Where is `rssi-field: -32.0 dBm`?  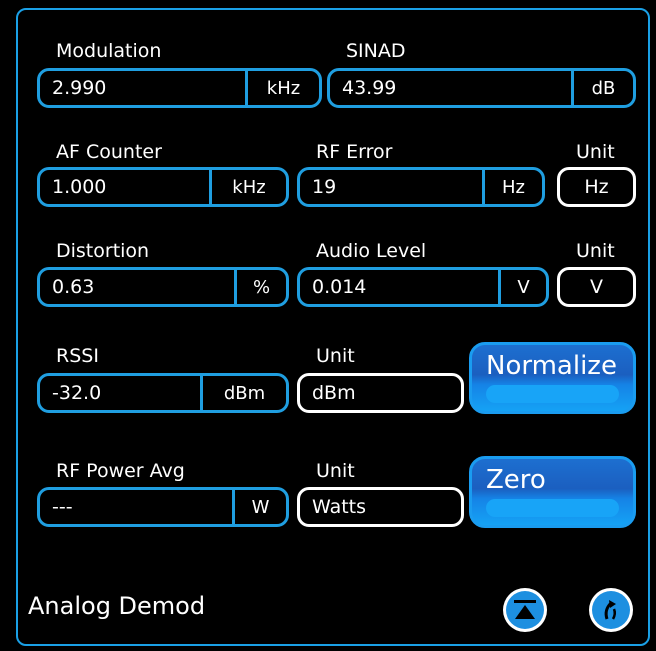
rssi-field: -32.0 dBm is located at coordinates (163, 393).